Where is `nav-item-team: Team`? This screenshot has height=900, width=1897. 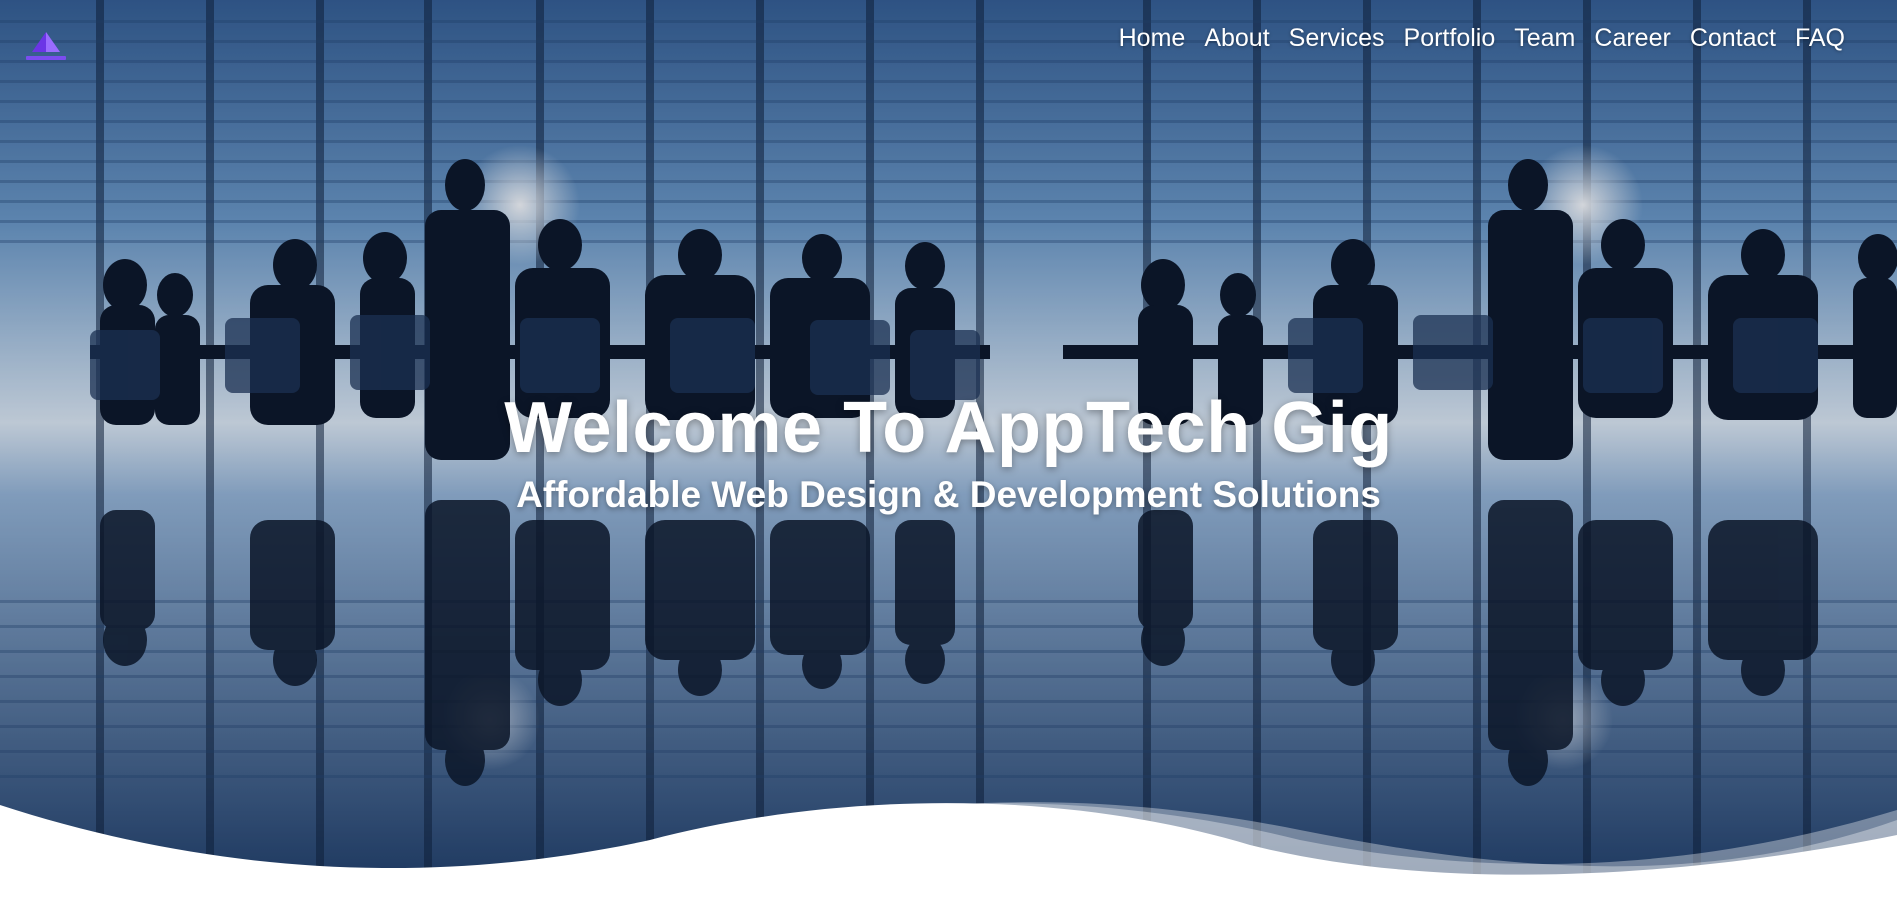 nav-item-team: Team is located at coordinates (1535, 38).